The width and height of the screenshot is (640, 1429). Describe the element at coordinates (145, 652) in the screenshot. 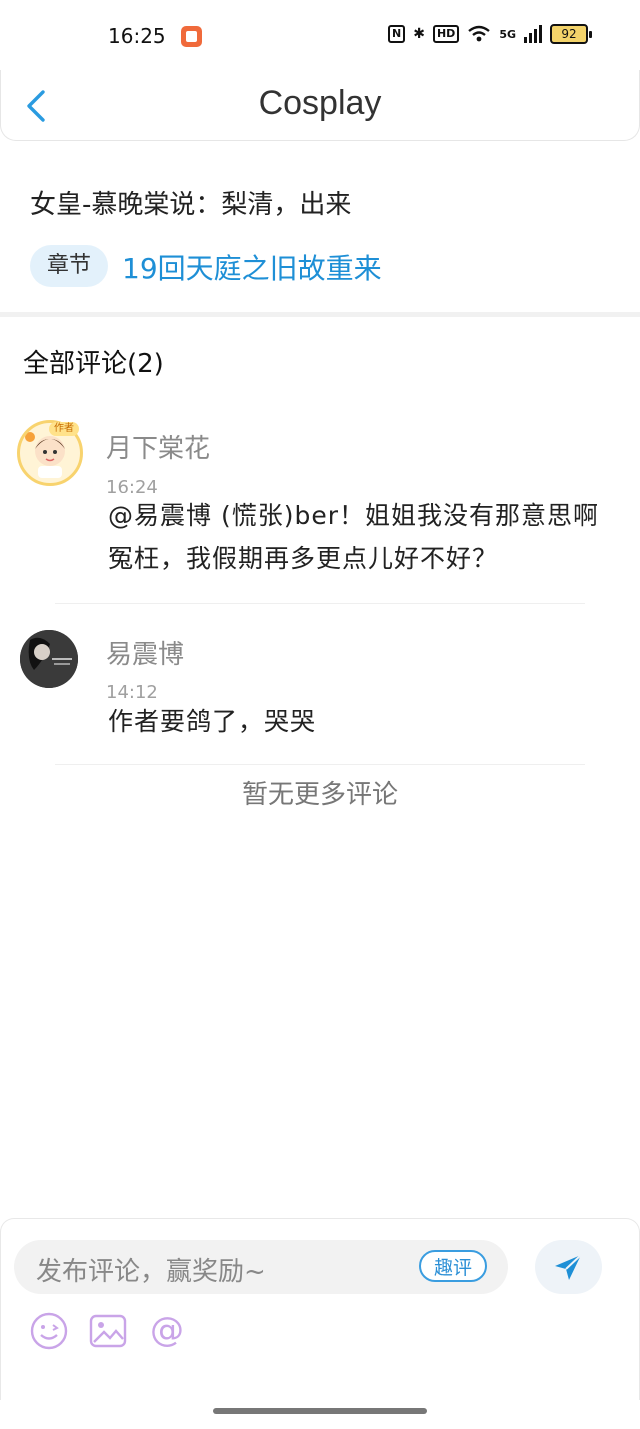

I see `comment-author: 易震博` at that location.